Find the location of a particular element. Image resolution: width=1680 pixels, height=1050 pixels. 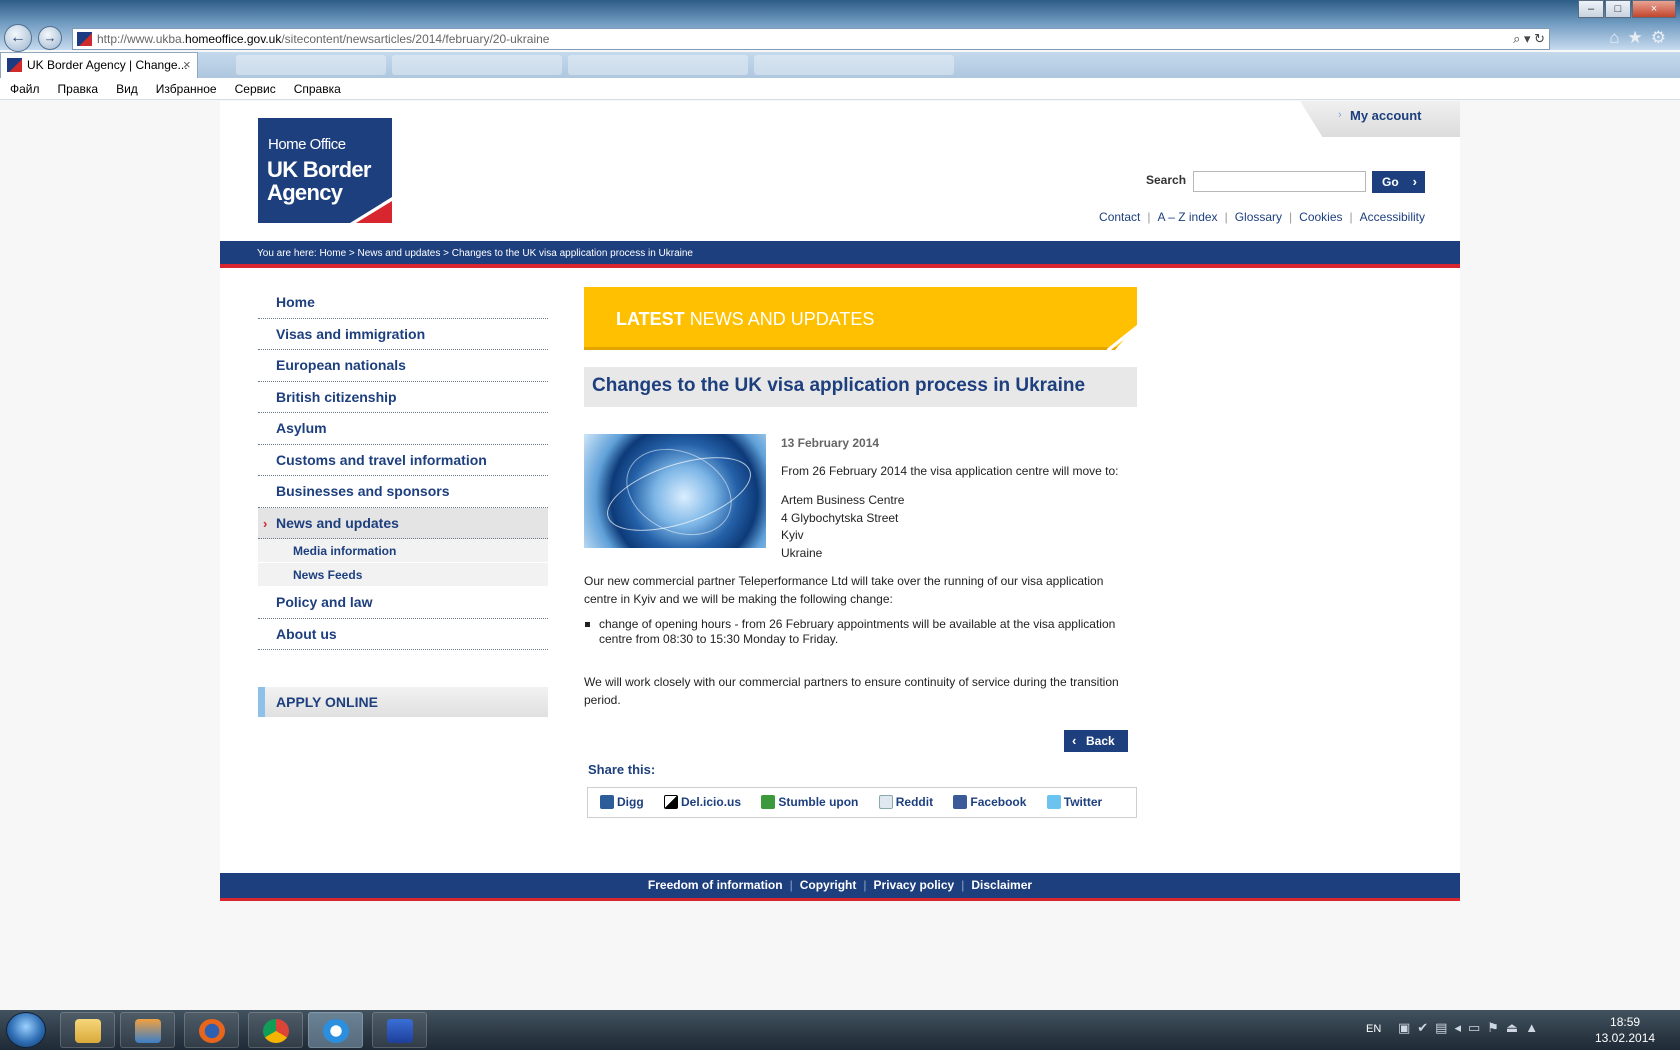

taskbar-clock: 18:59 13.02.2014 is located at coordinates (1625, 1030).